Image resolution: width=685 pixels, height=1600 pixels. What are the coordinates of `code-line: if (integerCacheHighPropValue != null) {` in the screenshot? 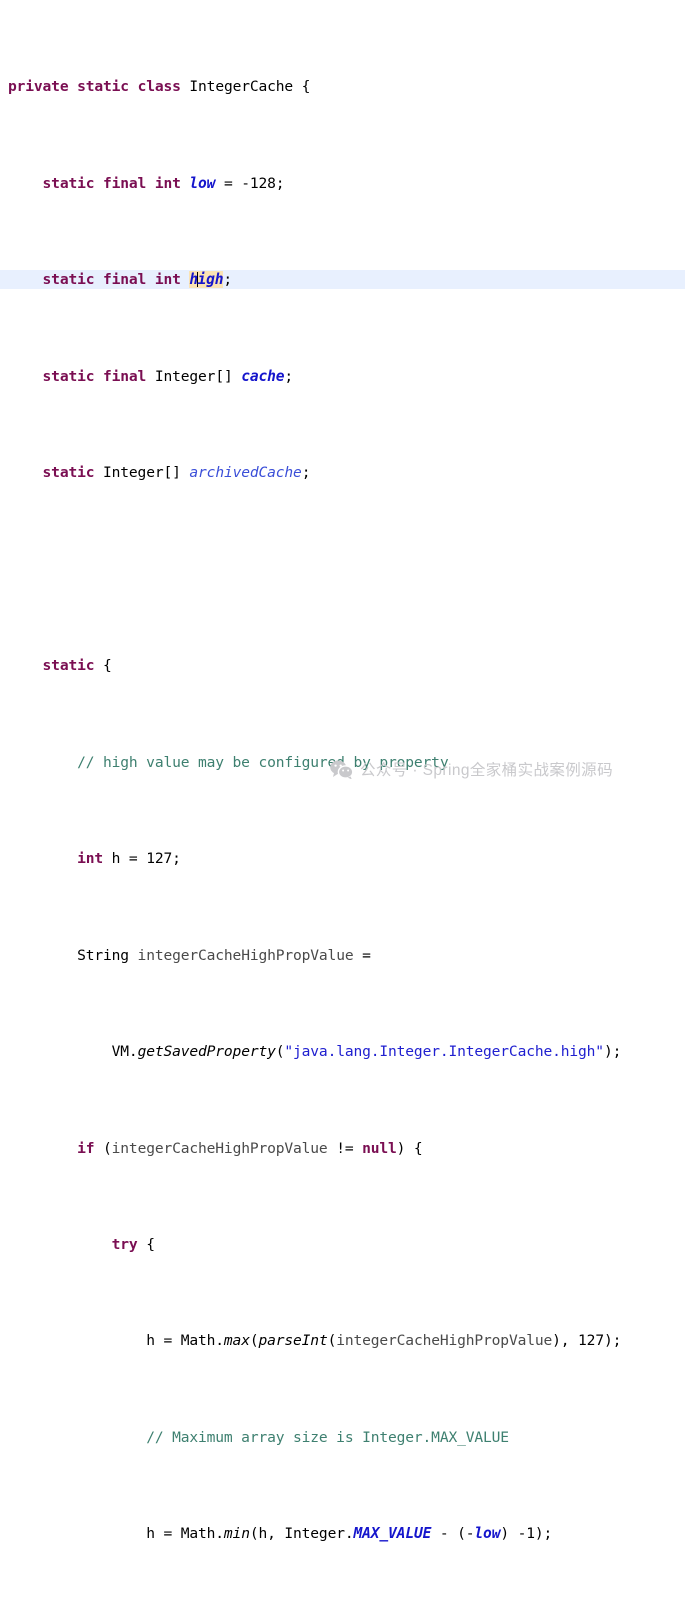 It's located at (342, 1148).